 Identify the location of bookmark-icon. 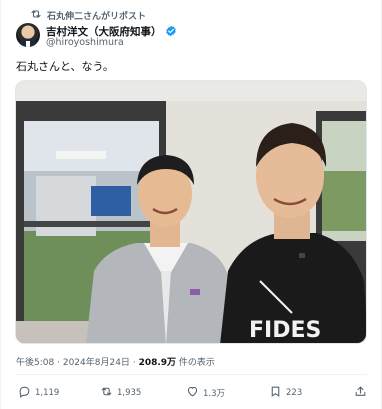
(275, 393).